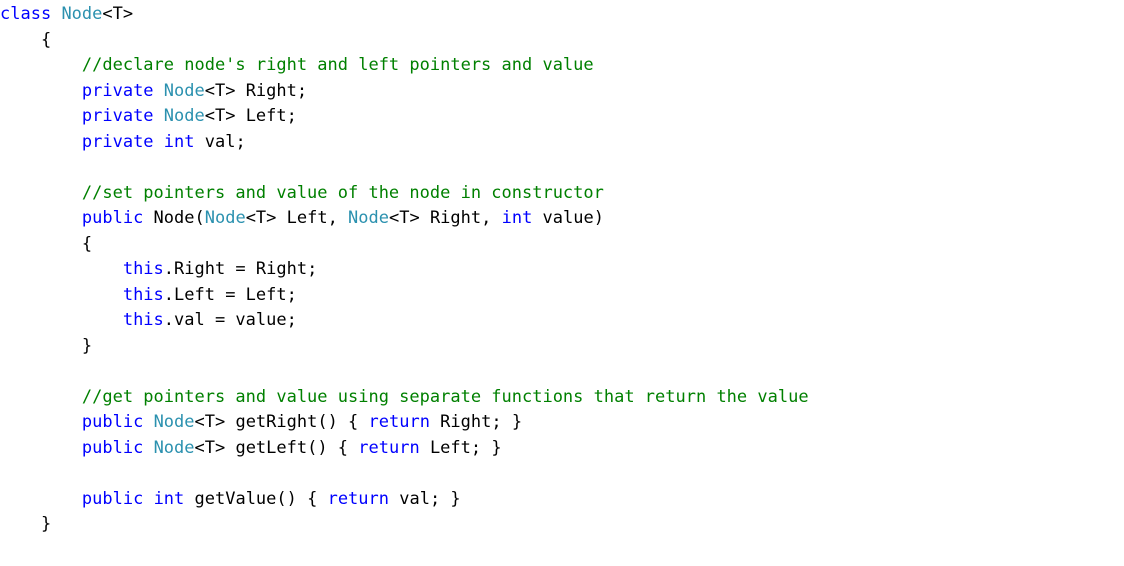 Image resolution: width=1124 pixels, height=566 pixels. I want to click on code-token-plain: value), so click(568, 218).